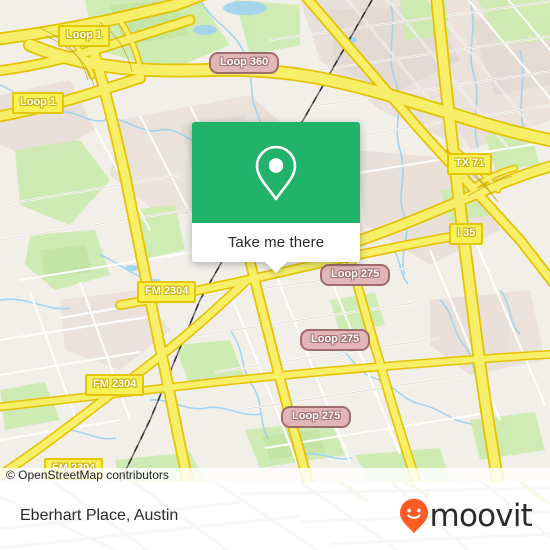  What do you see at coordinates (470, 164) in the screenshot?
I see `road-shield-tx-71: TX 71` at bounding box center [470, 164].